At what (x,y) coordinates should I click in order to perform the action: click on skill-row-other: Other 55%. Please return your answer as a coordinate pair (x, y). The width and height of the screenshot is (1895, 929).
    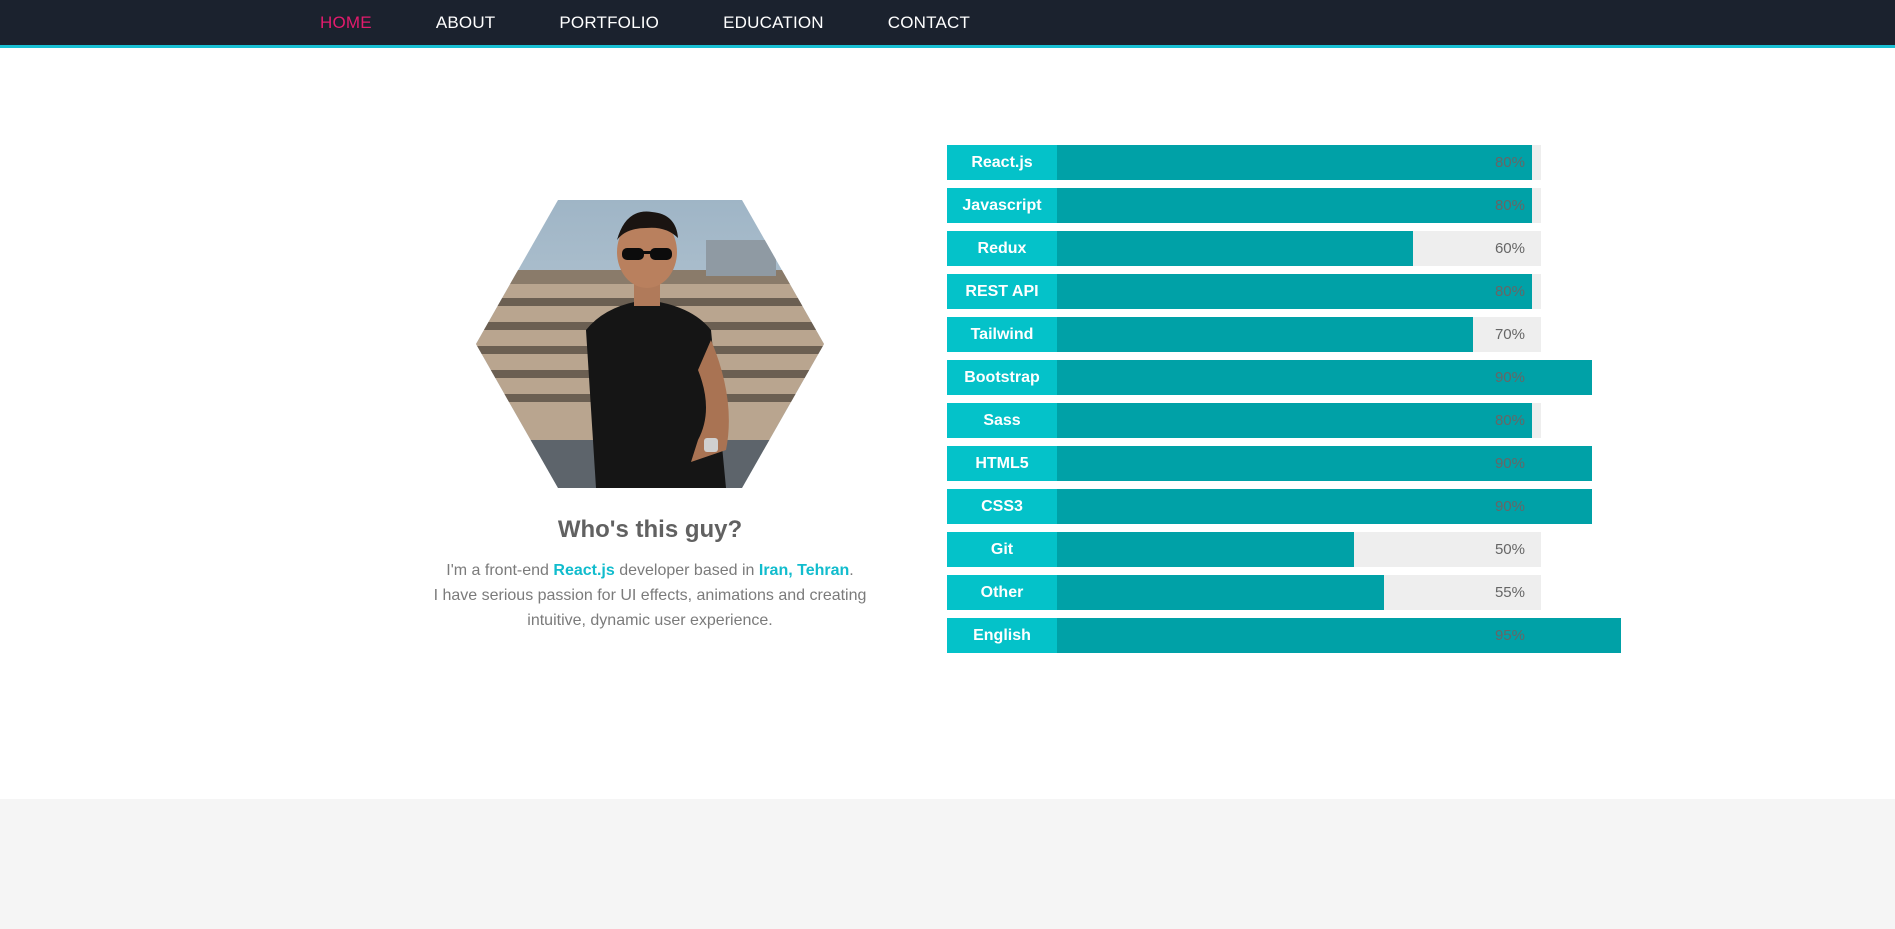
    Looking at the image, I should click on (1244, 592).